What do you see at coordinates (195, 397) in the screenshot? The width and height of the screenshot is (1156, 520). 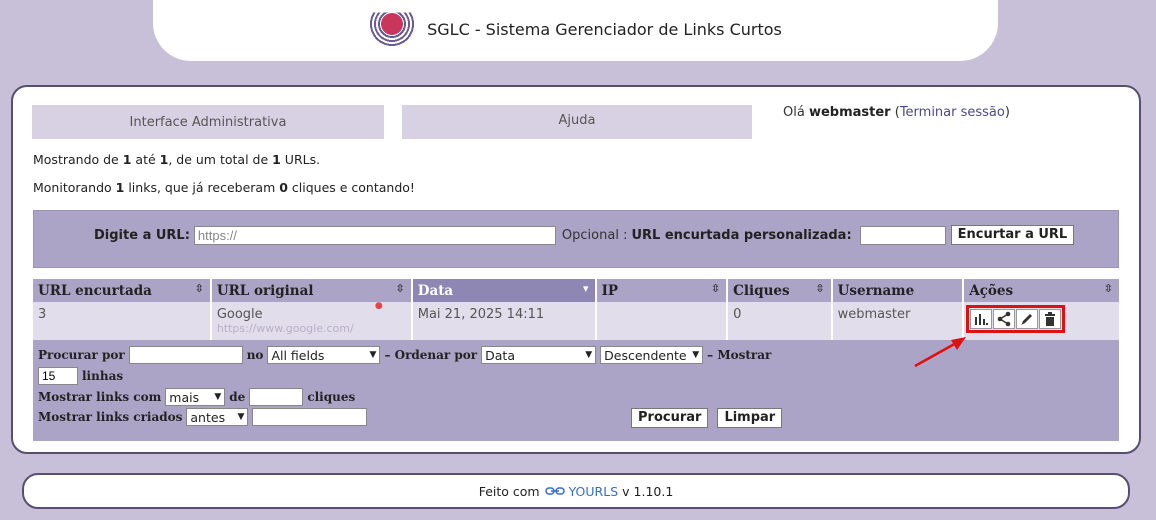 I see `clicks-compare-select: mais ▼` at bounding box center [195, 397].